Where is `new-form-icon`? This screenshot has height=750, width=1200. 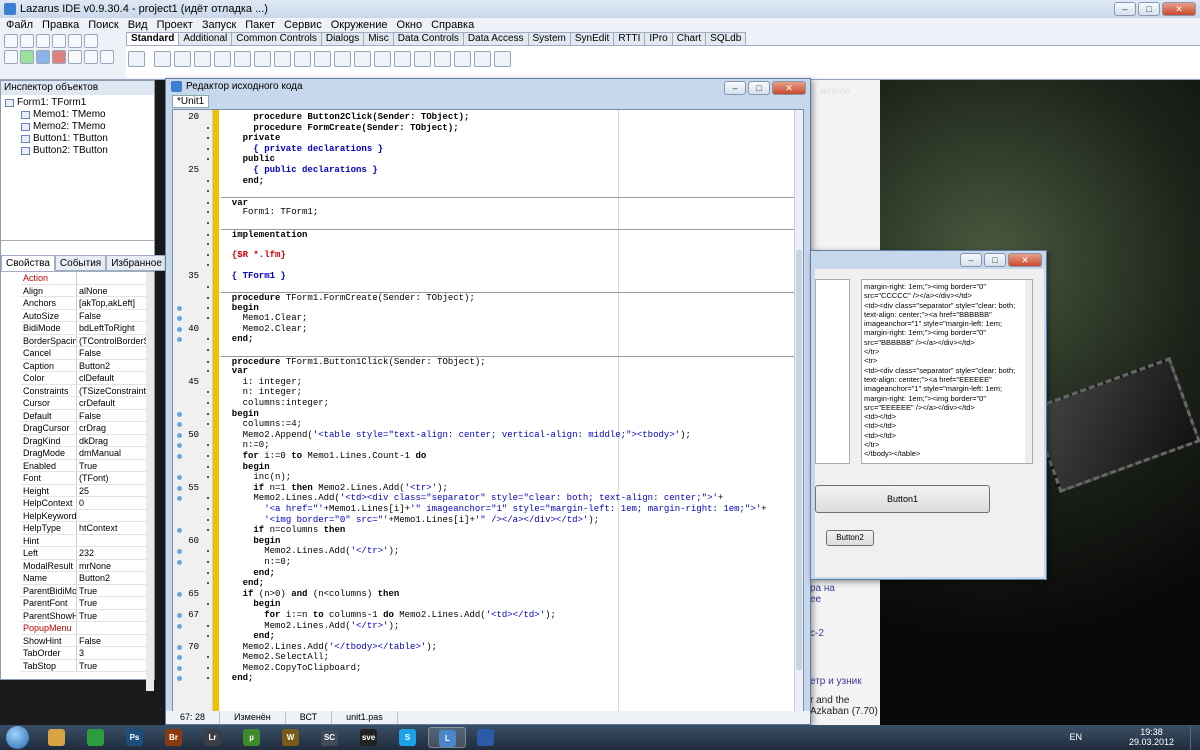 new-form-icon is located at coordinates (27, 41).